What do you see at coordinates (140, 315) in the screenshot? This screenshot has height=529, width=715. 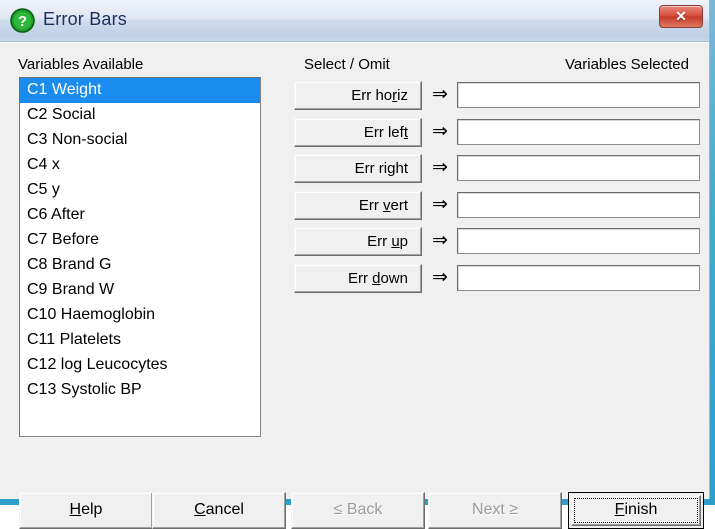 I see `variable-list-item: C10 Haemoglobin` at bounding box center [140, 315].